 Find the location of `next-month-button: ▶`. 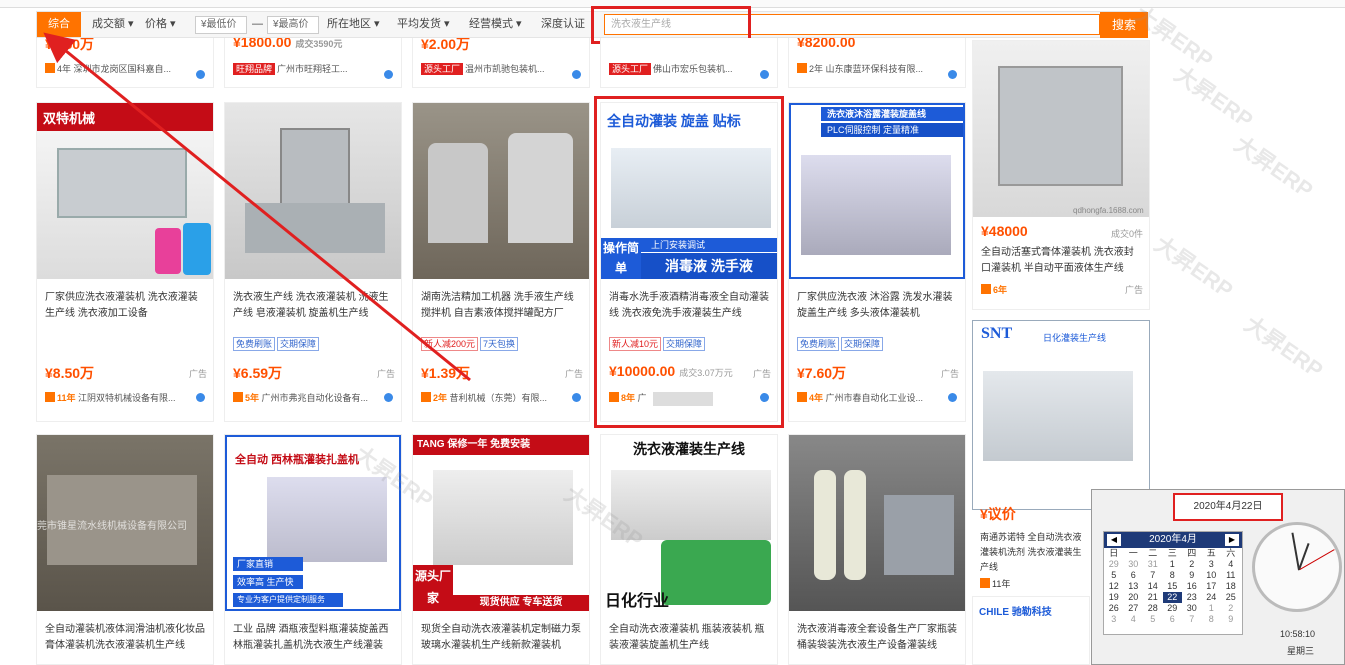

next-month-button: ▶ is located at coordinates (1232, 540).